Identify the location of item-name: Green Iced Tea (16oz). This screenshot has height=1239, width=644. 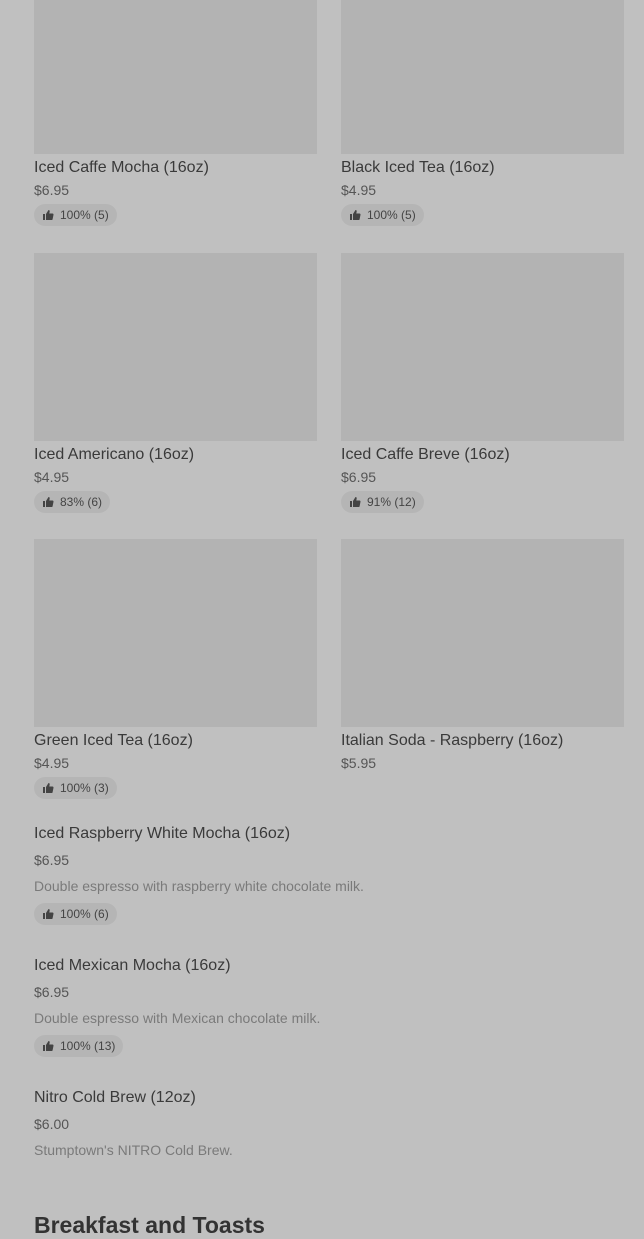
(113, 740).